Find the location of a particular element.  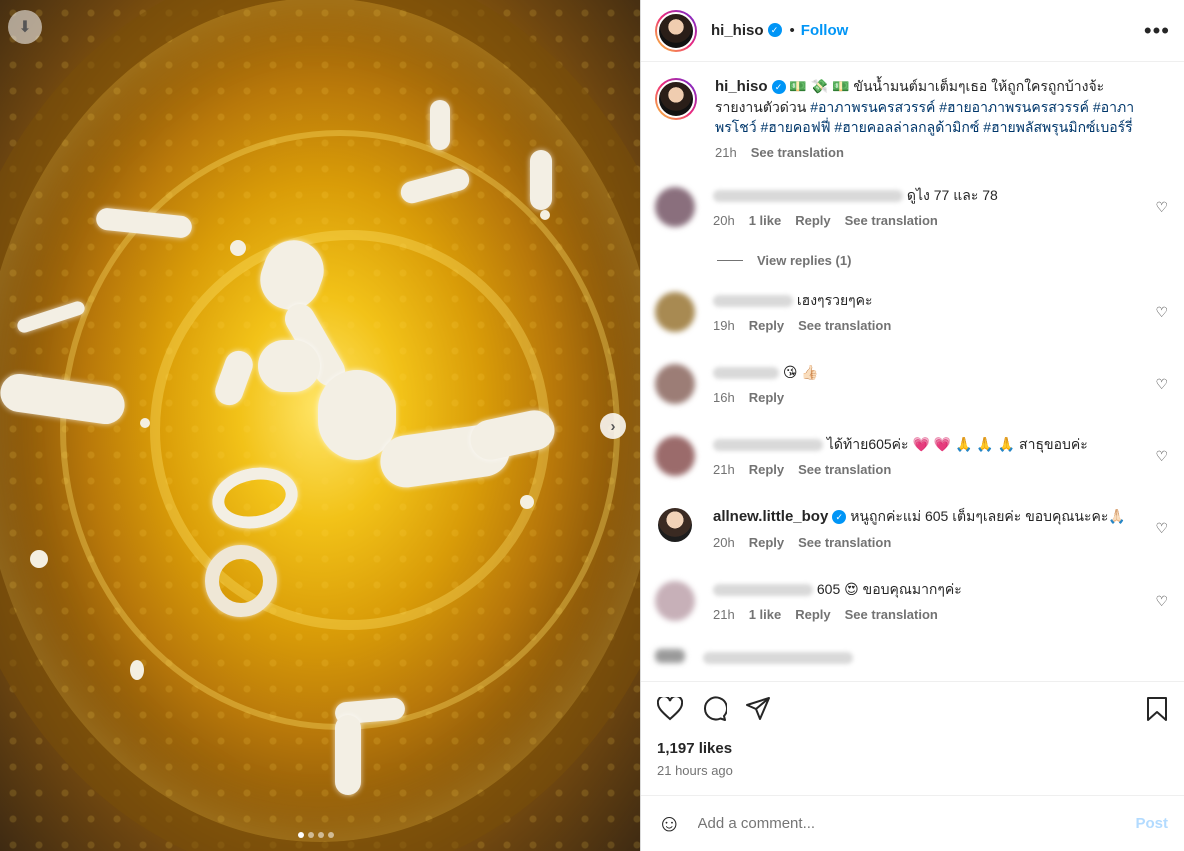

comment-time: 16h is located at coordinates (724, 398).